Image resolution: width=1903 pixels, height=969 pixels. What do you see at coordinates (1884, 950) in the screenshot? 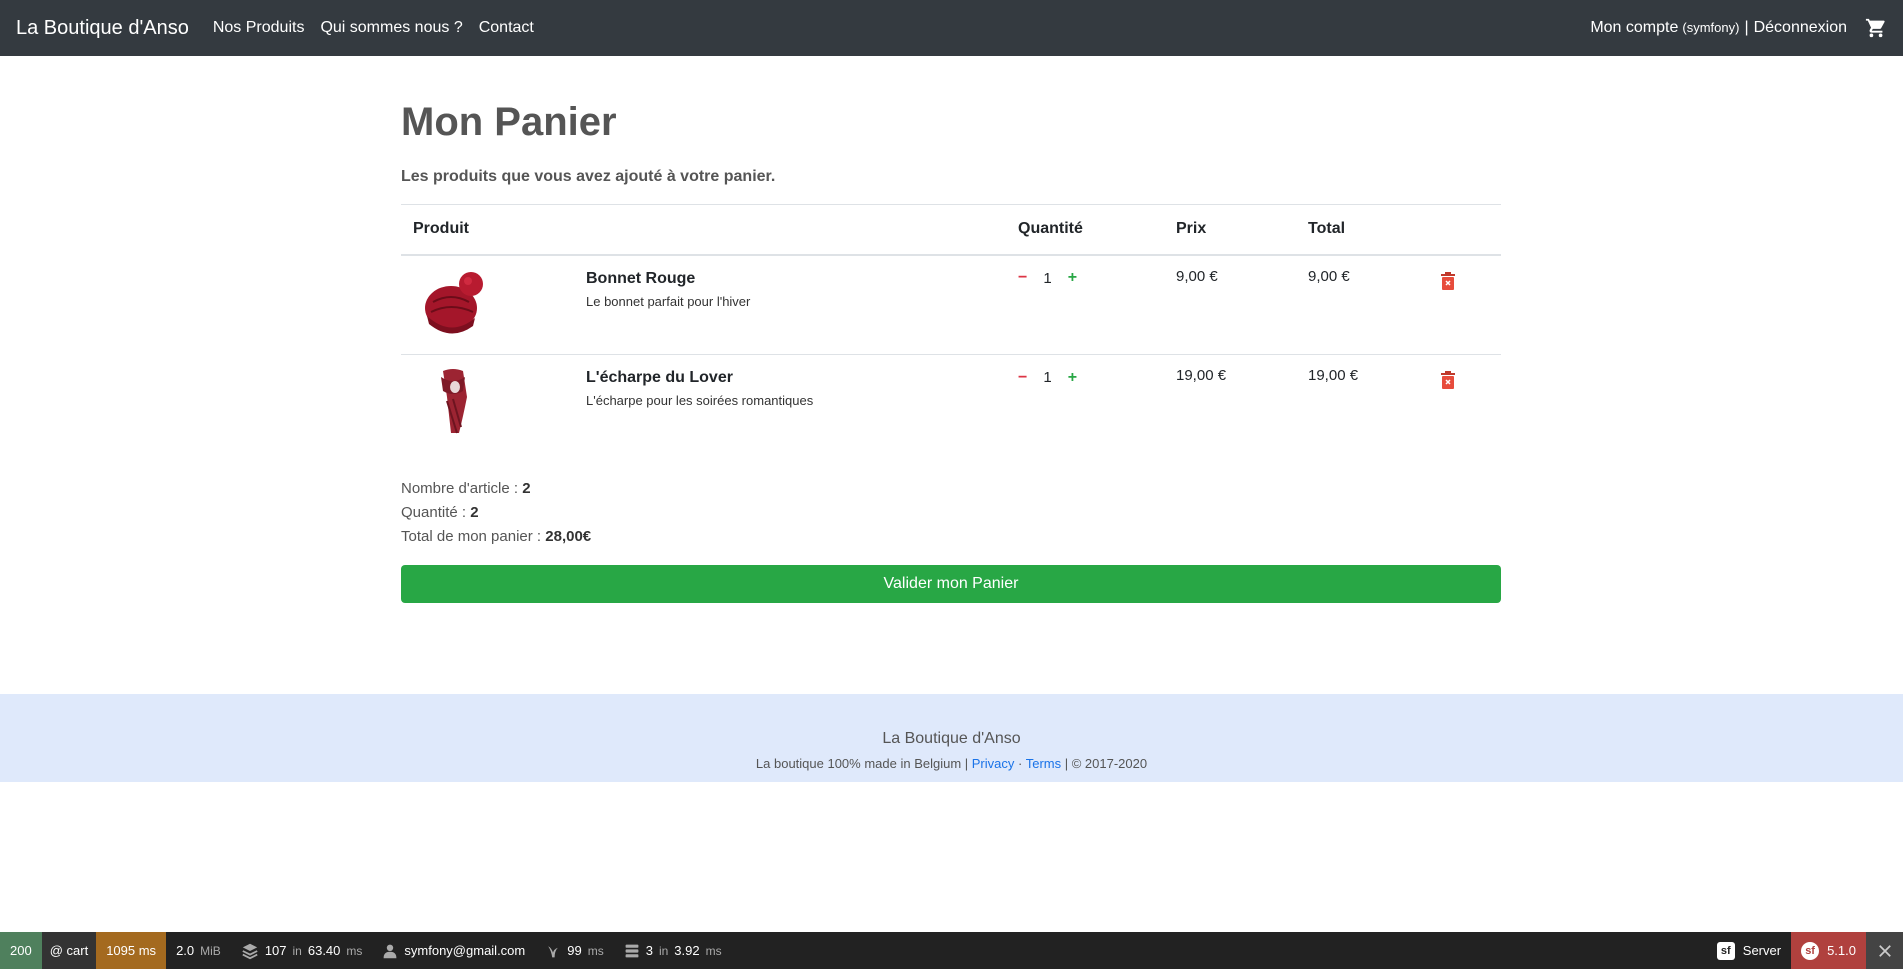
I see `close-toolbar-icon` at bounding box center [1884, 950].